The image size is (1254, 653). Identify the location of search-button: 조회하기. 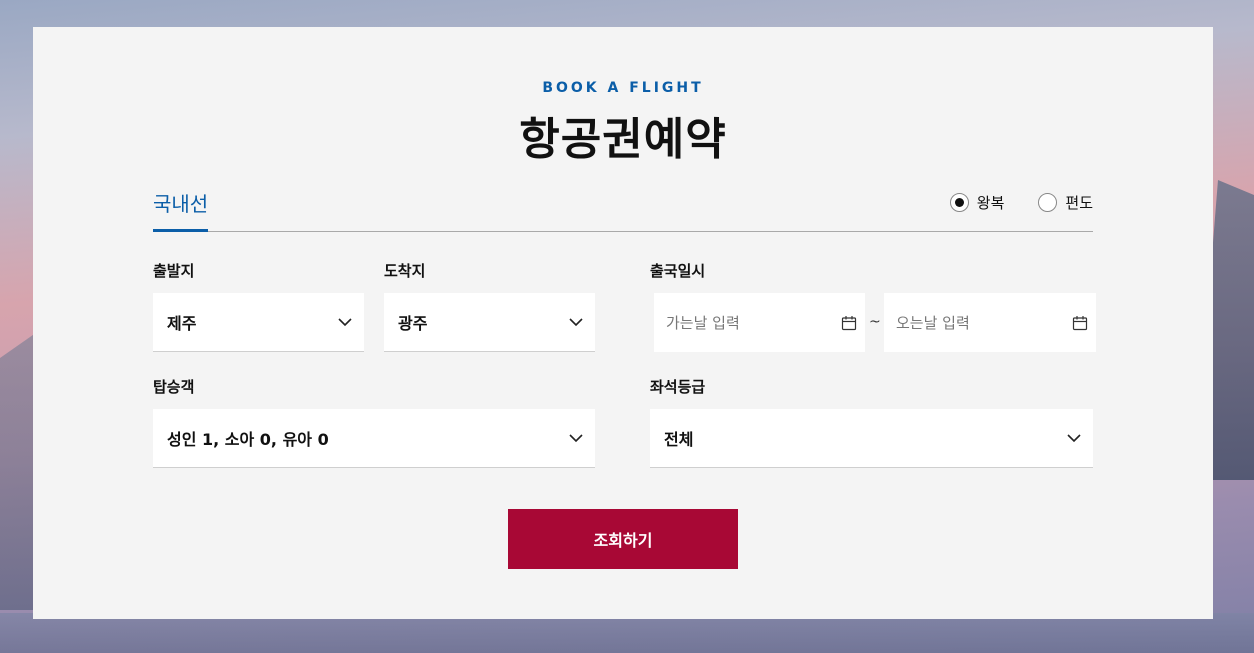
(623, 539).